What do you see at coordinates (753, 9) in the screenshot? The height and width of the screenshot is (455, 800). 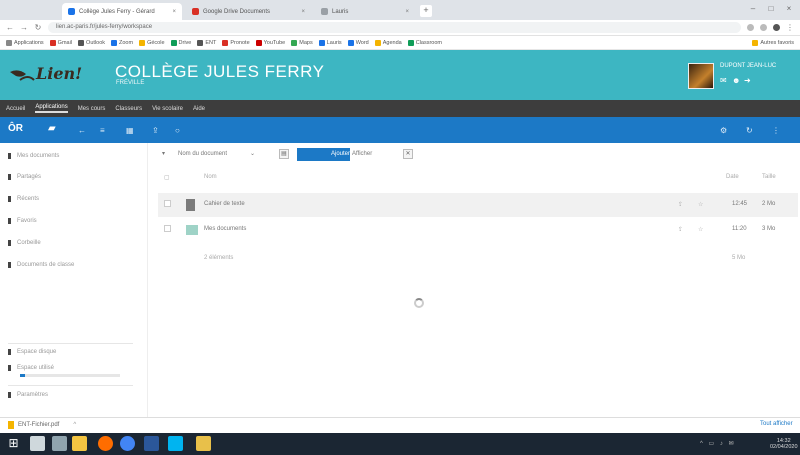 I see `minimize-icon: –` at bounding box center [753, 9].